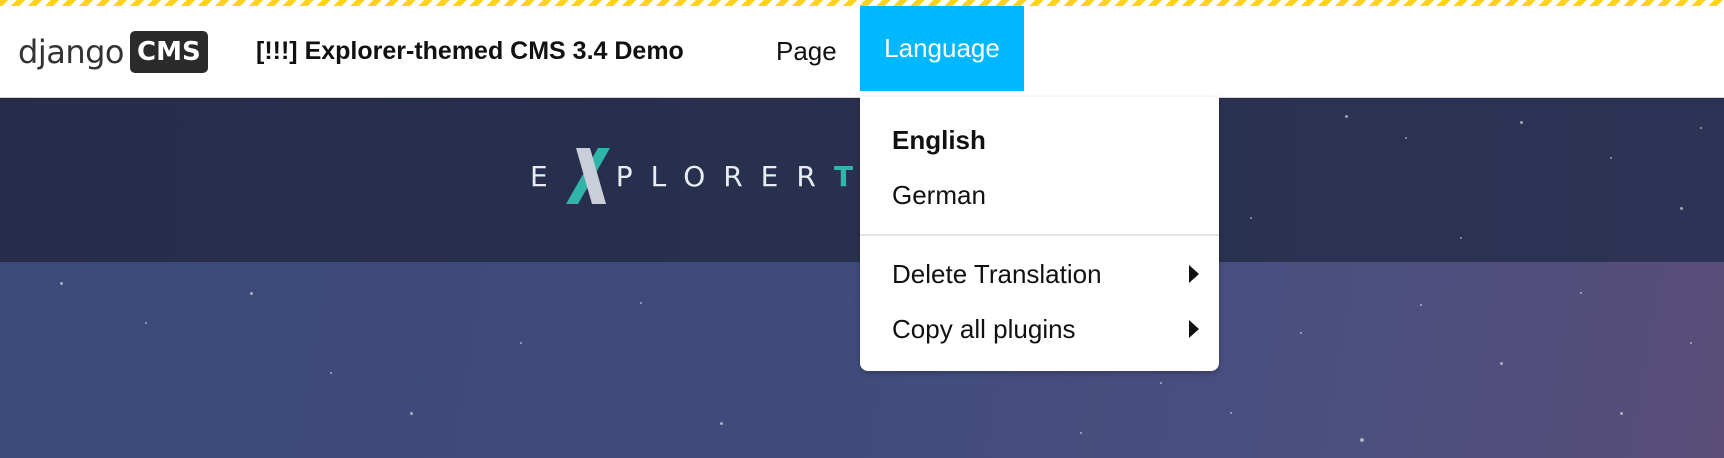  Describe the element at coordinates (942, 45) in the screenshot. I see `language-menu: Language` at that location.